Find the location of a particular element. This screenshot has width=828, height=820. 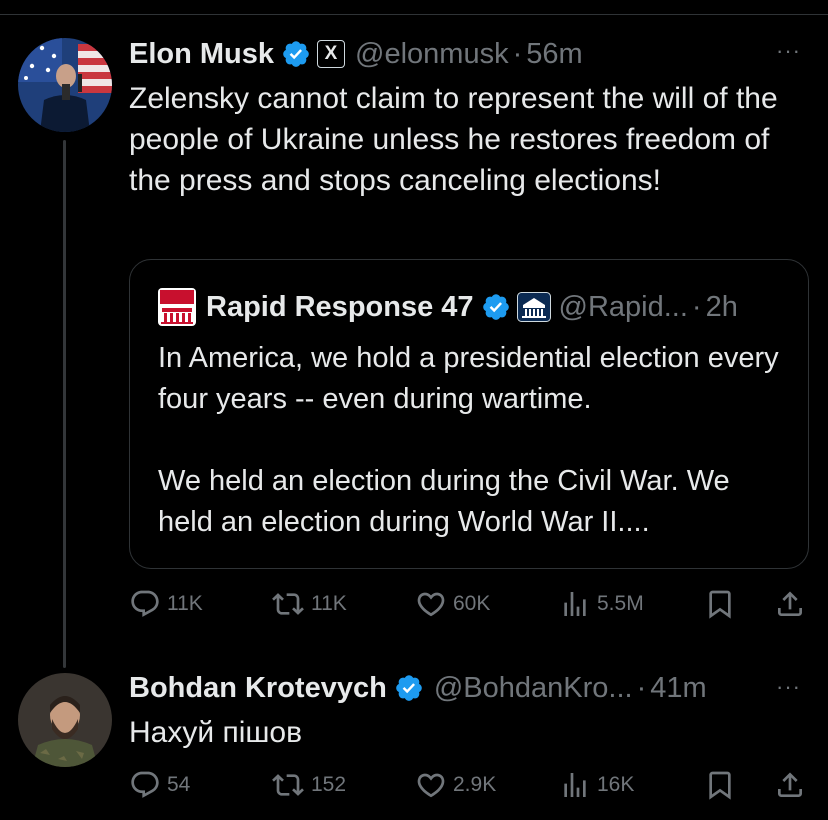

elon-musk-avatar is located at coordinates (65, 85).